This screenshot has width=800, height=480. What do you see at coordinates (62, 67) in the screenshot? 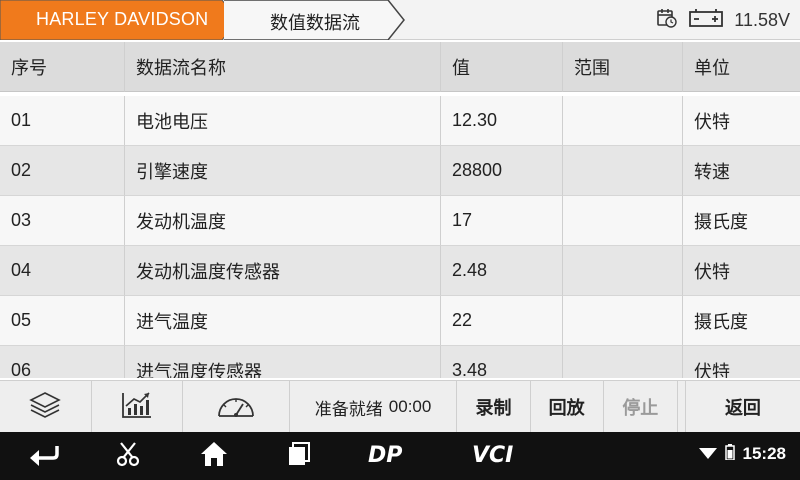
I see `column-header-no: 序号` at bounding box center [62, 67].